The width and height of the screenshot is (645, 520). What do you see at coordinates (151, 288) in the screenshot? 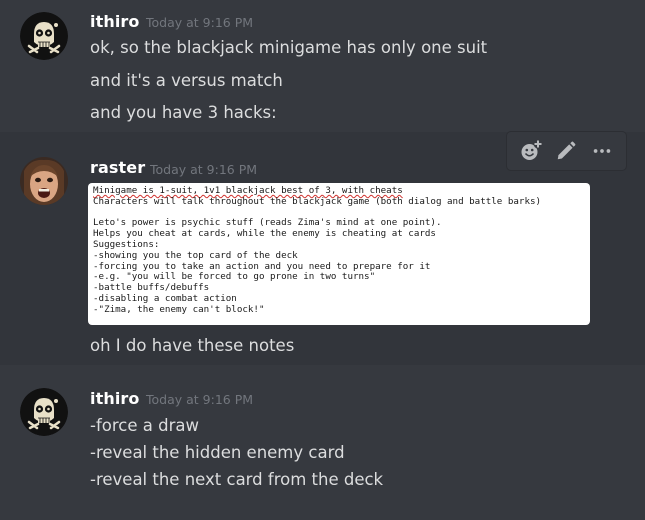
I see `note-line: -battle buffs/debuffs` at bounding box center [151, 288].